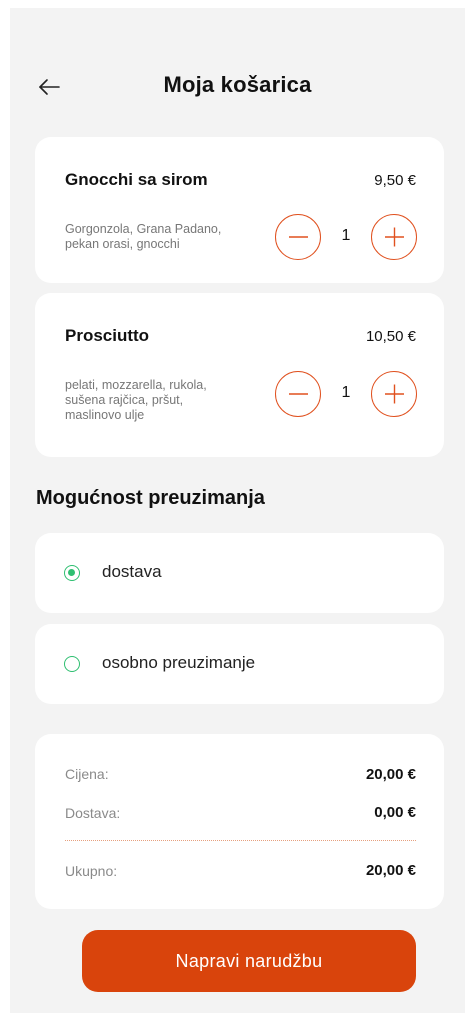 This screenshot has height=1013, width=475. I want to click on item-description-line: maslinovo ulje, so click(105, 415).